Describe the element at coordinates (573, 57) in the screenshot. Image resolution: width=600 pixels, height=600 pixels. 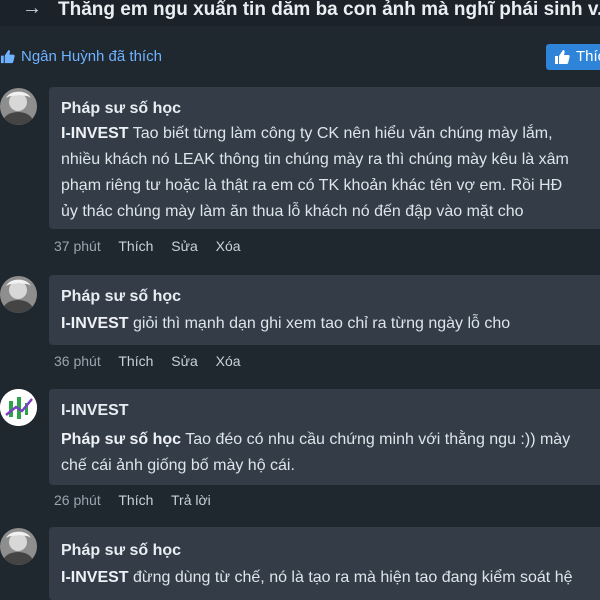
I see `like-button: Thích` at that location.